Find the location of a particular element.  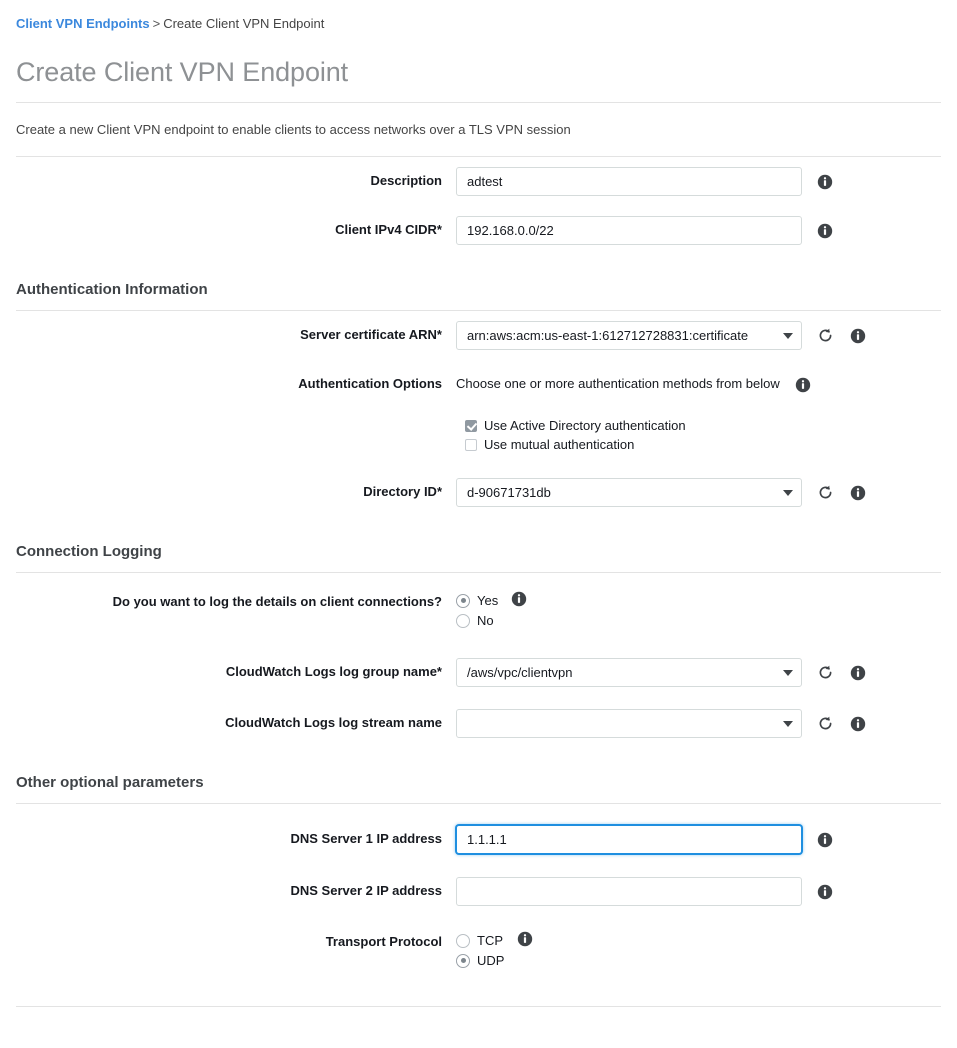

control-log-group-name: /aws/vpc/clientvpn is located at coordinates (662, 672).